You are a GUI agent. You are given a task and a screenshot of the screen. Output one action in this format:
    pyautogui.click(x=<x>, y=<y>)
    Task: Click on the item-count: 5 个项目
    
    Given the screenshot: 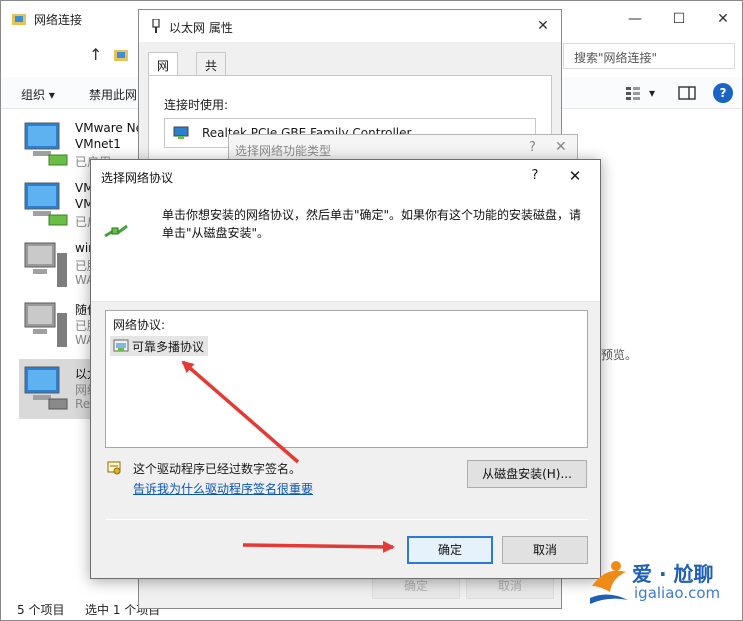 What is the action you would take?
    pyautogui.click(x=41, y=610)
    